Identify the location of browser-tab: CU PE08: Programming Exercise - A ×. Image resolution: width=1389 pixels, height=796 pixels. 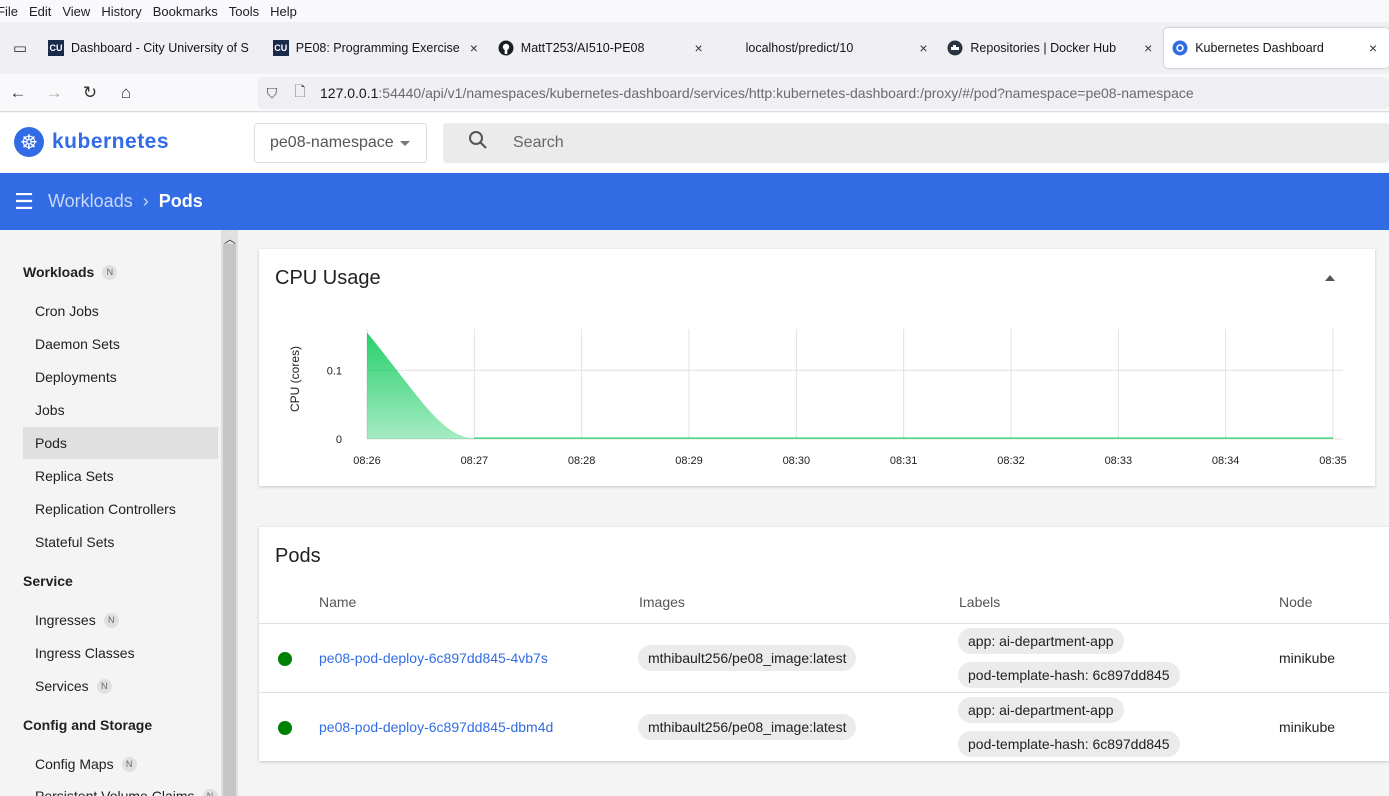
(377, 48).